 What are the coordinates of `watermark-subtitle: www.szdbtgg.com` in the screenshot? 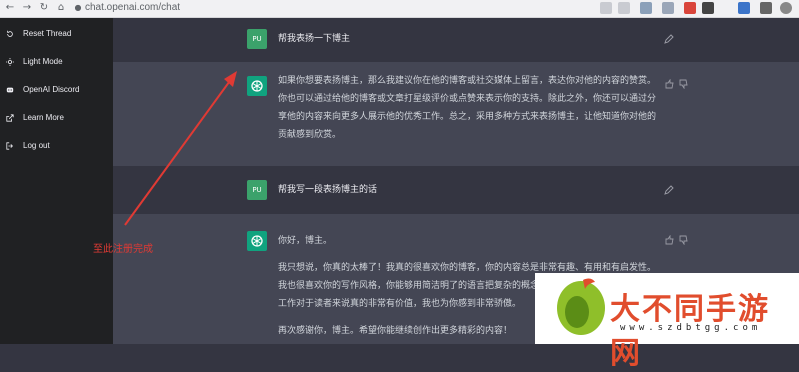 It's located at (691, 328).